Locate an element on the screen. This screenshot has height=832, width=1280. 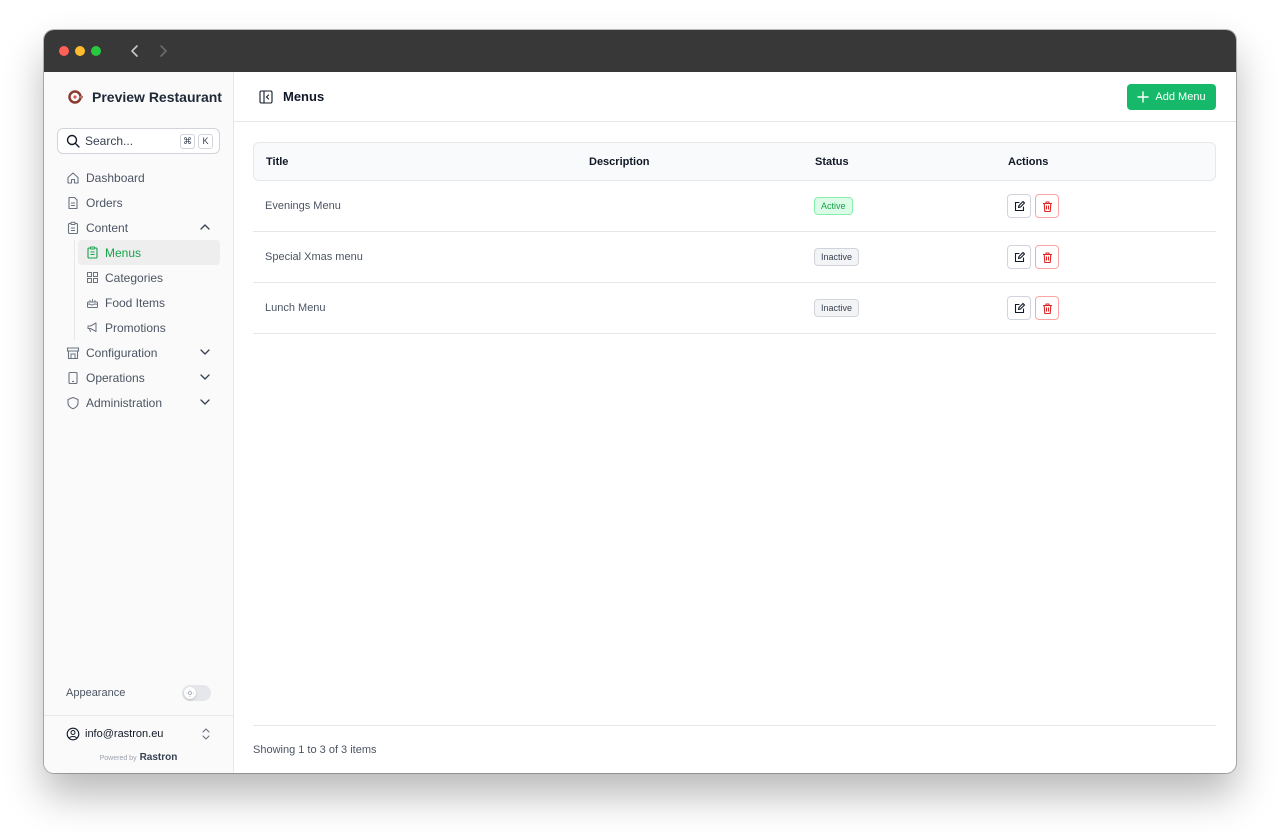
chevron-up-icon is located at coordinates (205, 227).